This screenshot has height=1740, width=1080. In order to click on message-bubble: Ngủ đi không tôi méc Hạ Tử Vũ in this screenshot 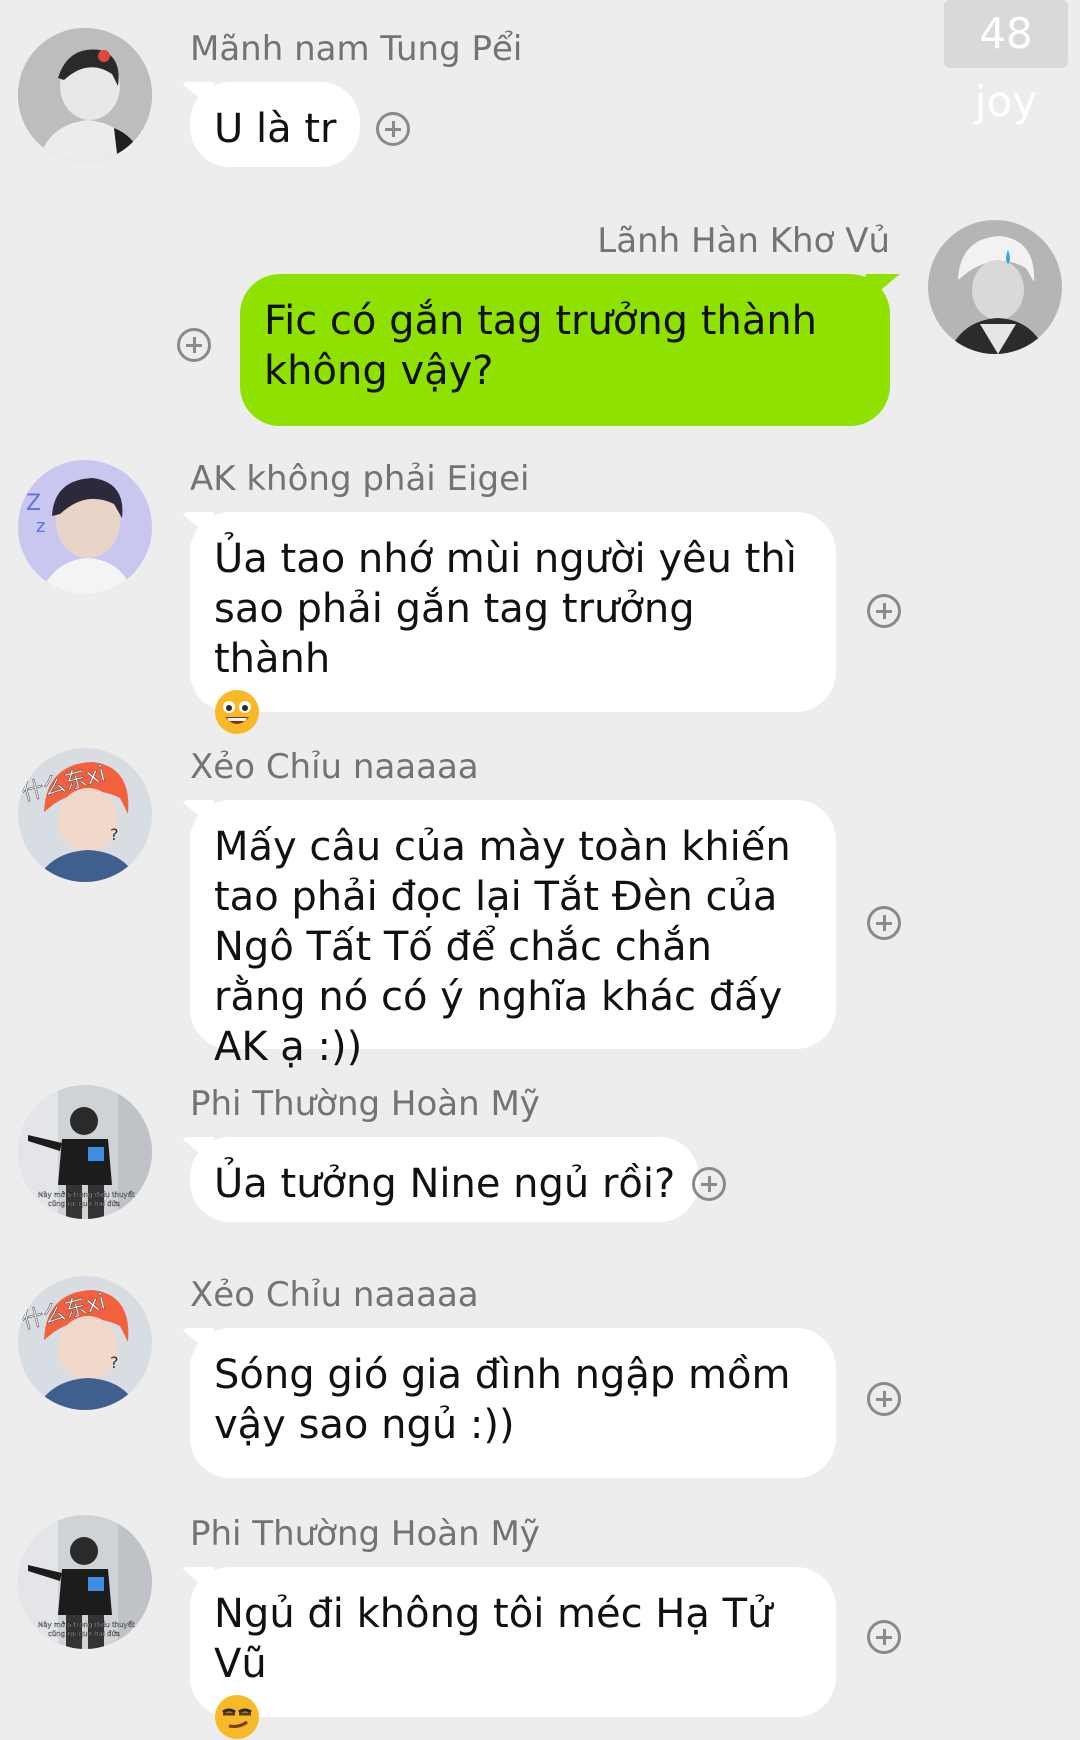, I will do `click(513, 1653)`.